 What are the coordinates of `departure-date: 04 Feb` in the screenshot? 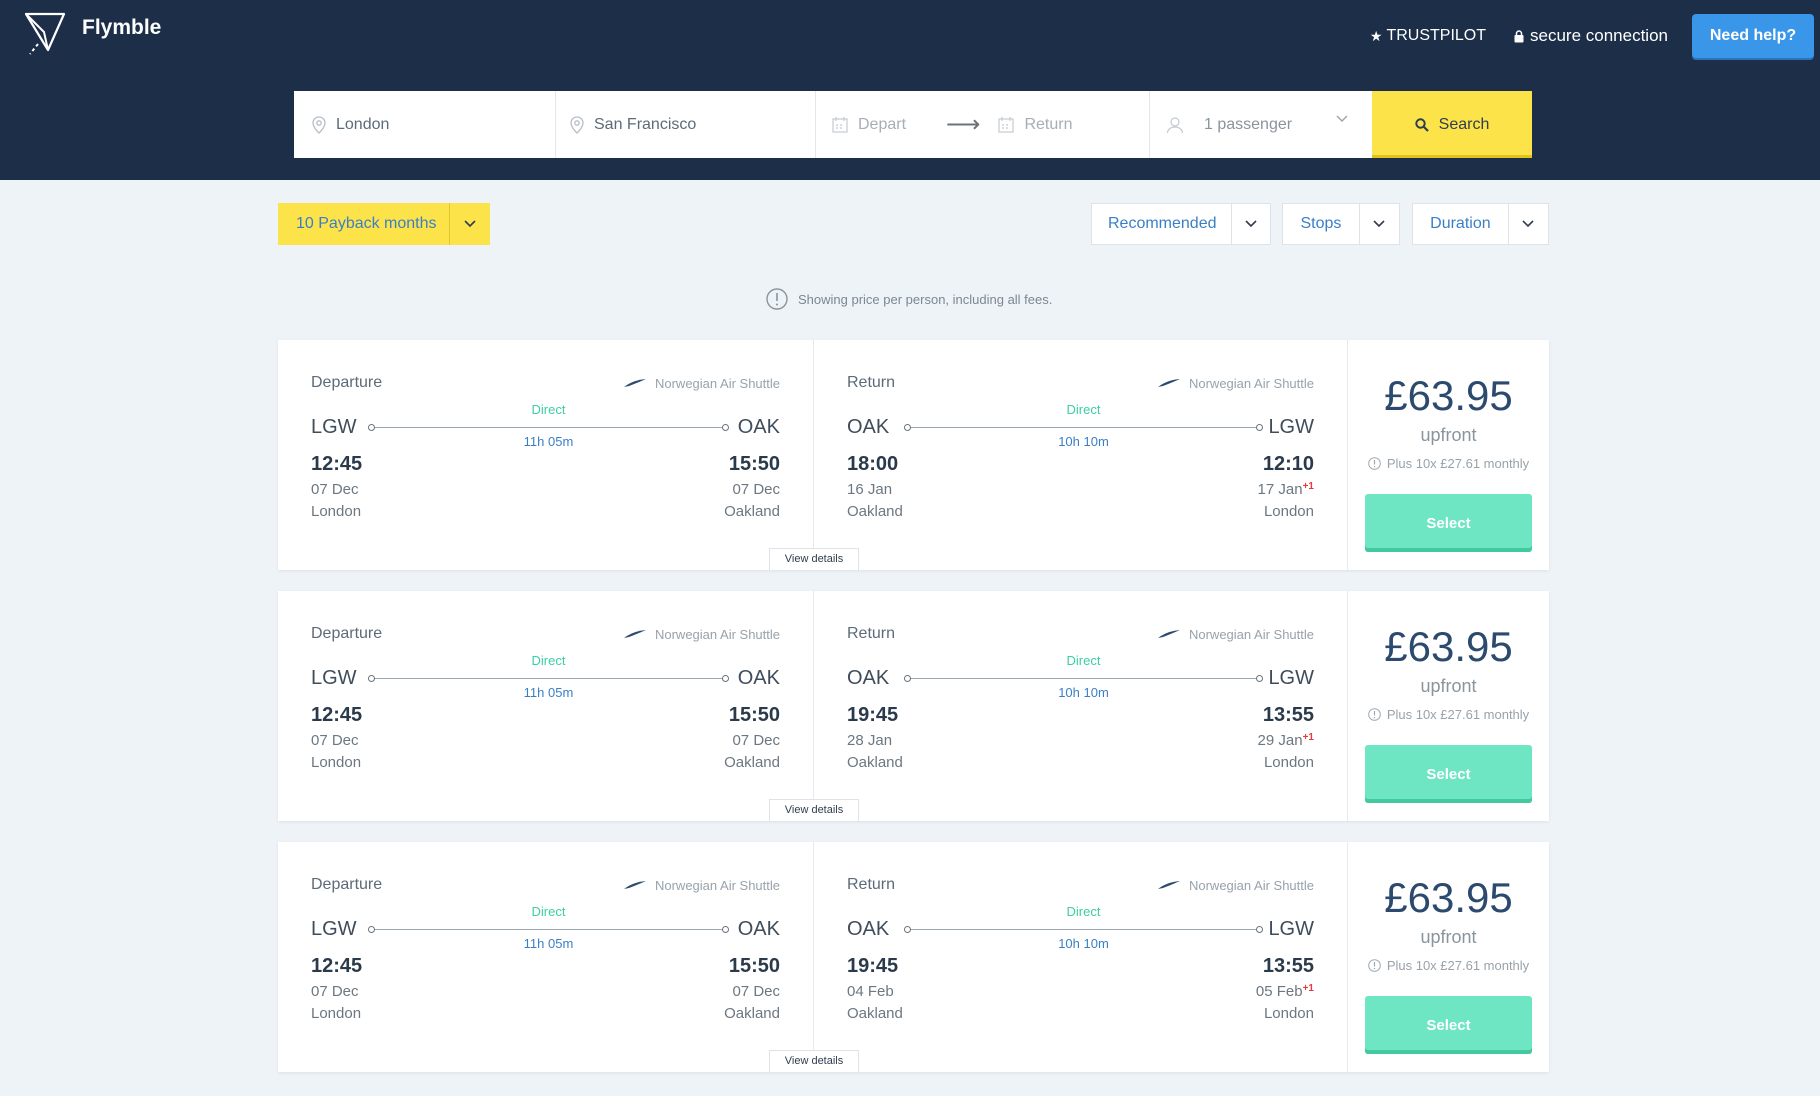 It's located at (870, 991).